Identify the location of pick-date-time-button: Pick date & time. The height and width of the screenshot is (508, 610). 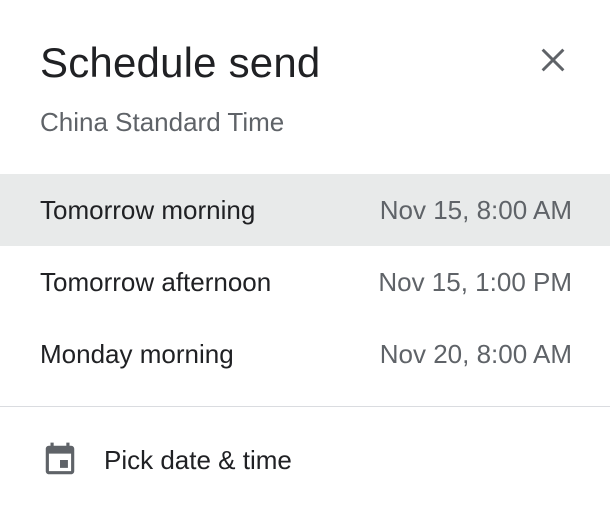
(305, 460).